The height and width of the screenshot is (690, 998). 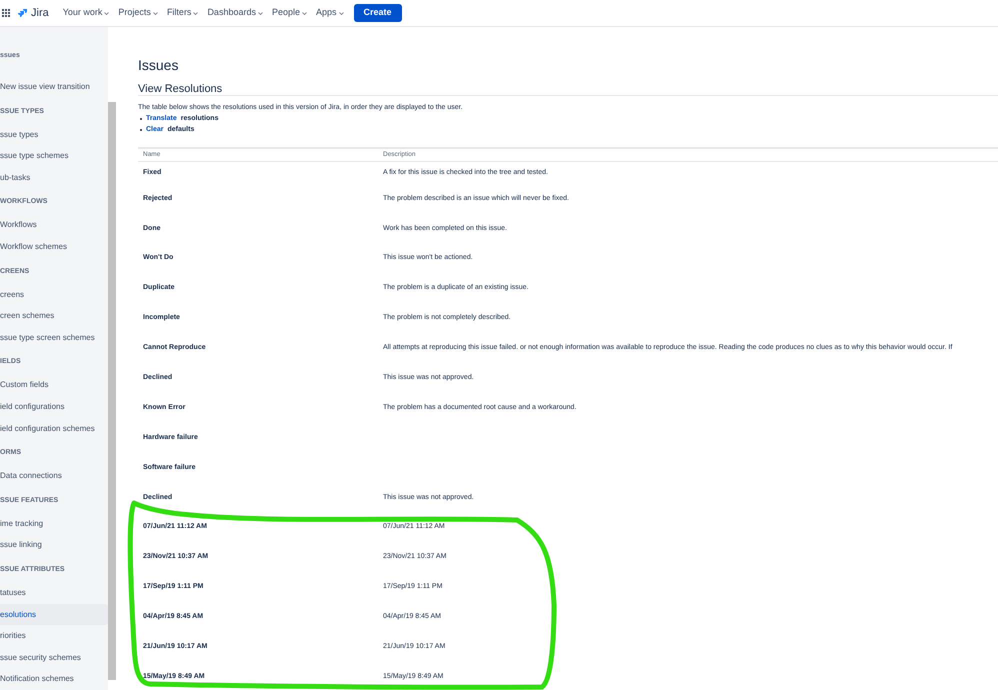 I want to click on sidebar-item: Workflow schemes, so click(x=54, y=247).